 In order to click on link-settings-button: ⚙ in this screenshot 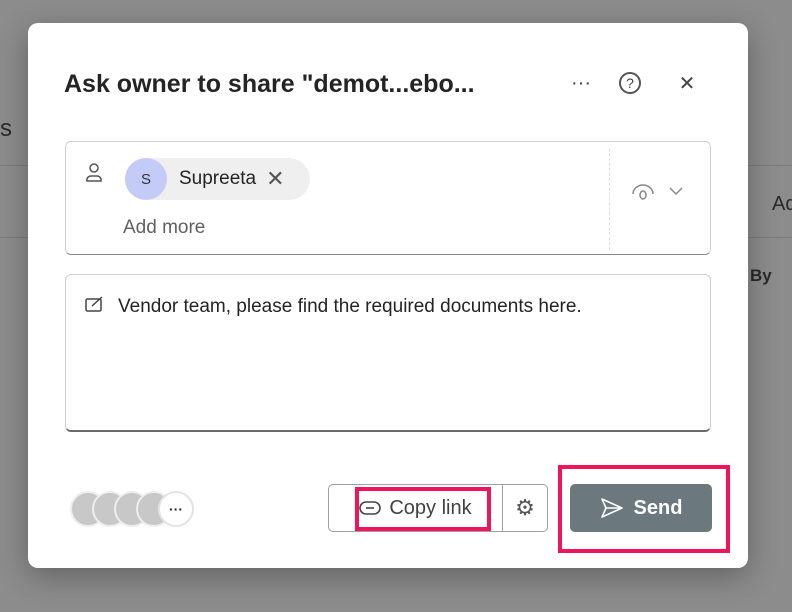, I will do `click(525, 508)`.